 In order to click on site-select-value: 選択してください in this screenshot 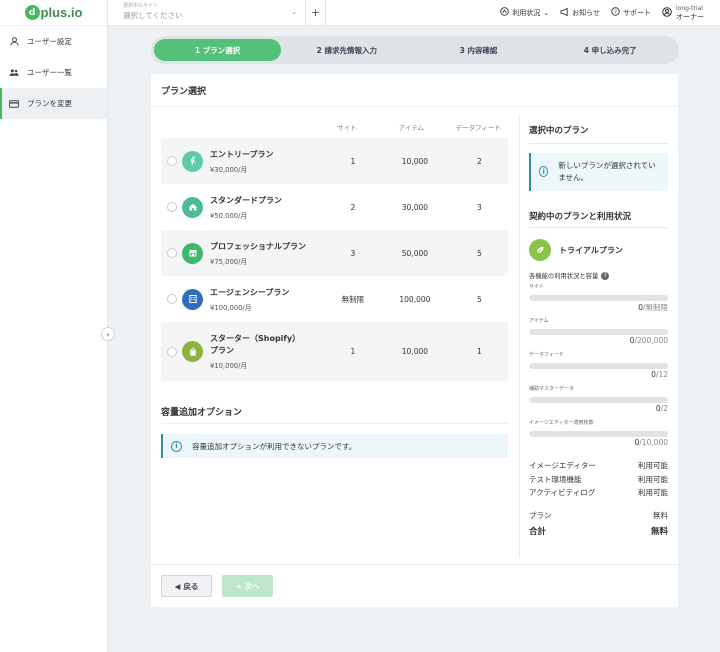, I will do `click(153, 15)`.